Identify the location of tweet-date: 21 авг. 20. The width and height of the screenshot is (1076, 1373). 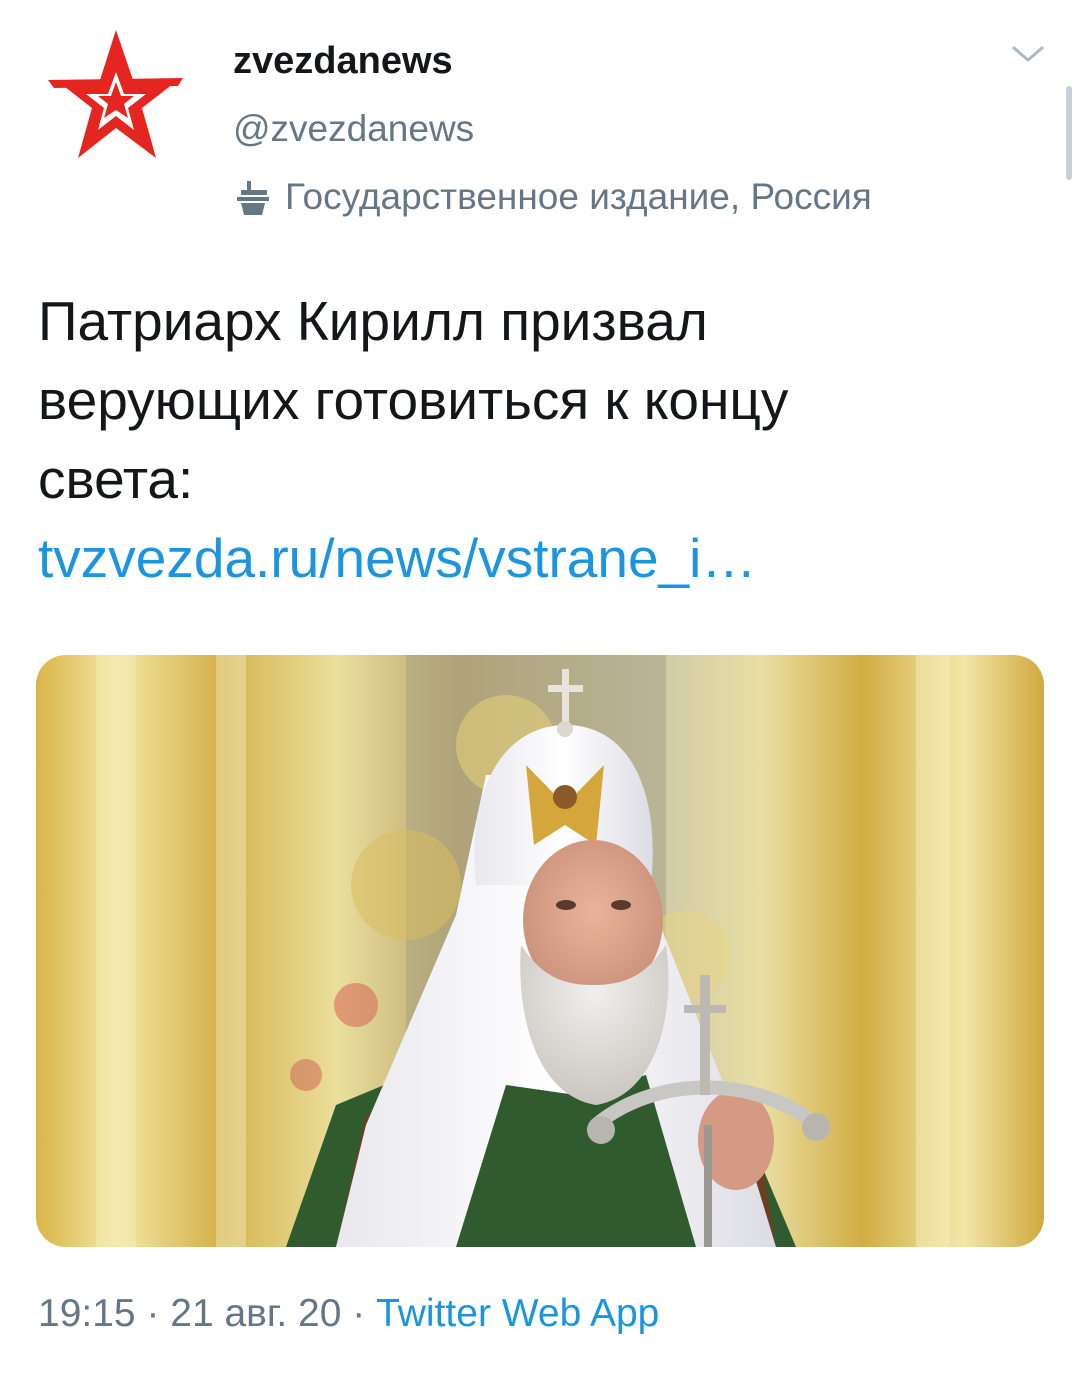
(255, 1313).